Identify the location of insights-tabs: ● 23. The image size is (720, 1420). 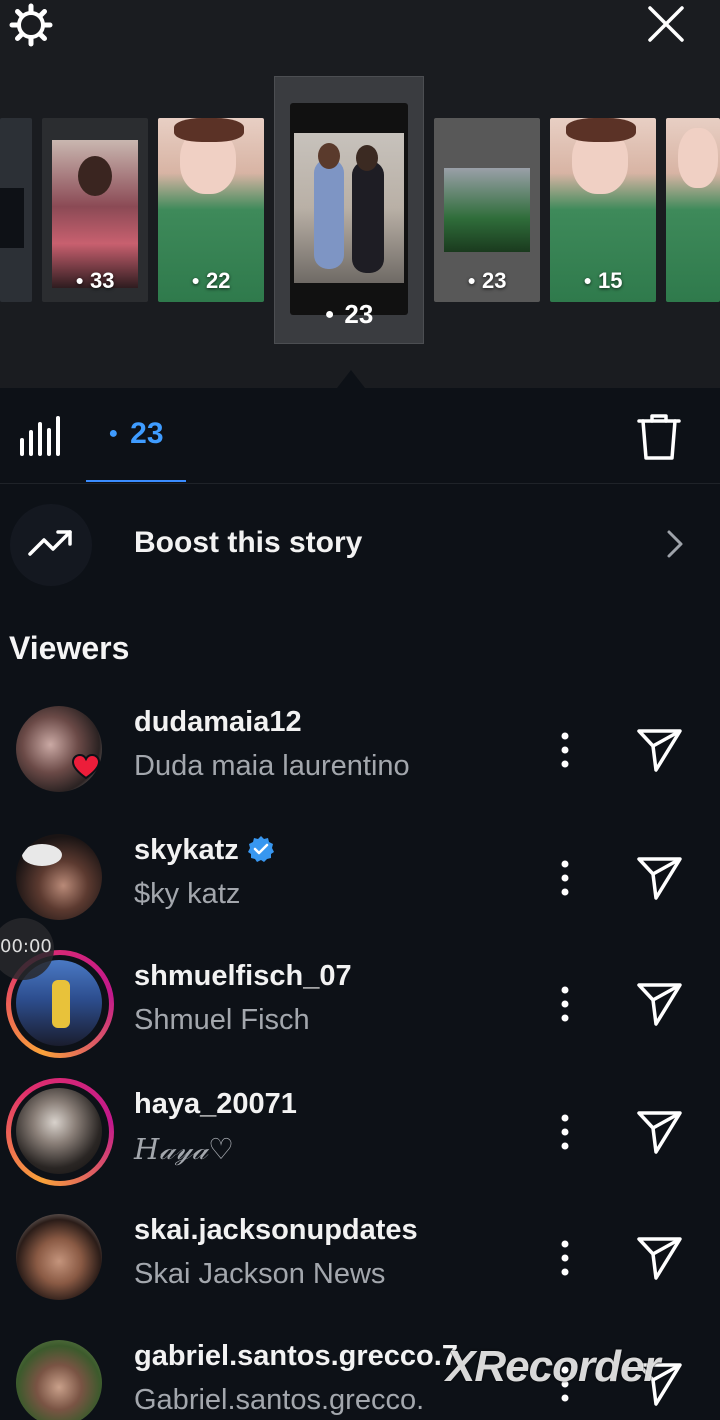
(360, 436).